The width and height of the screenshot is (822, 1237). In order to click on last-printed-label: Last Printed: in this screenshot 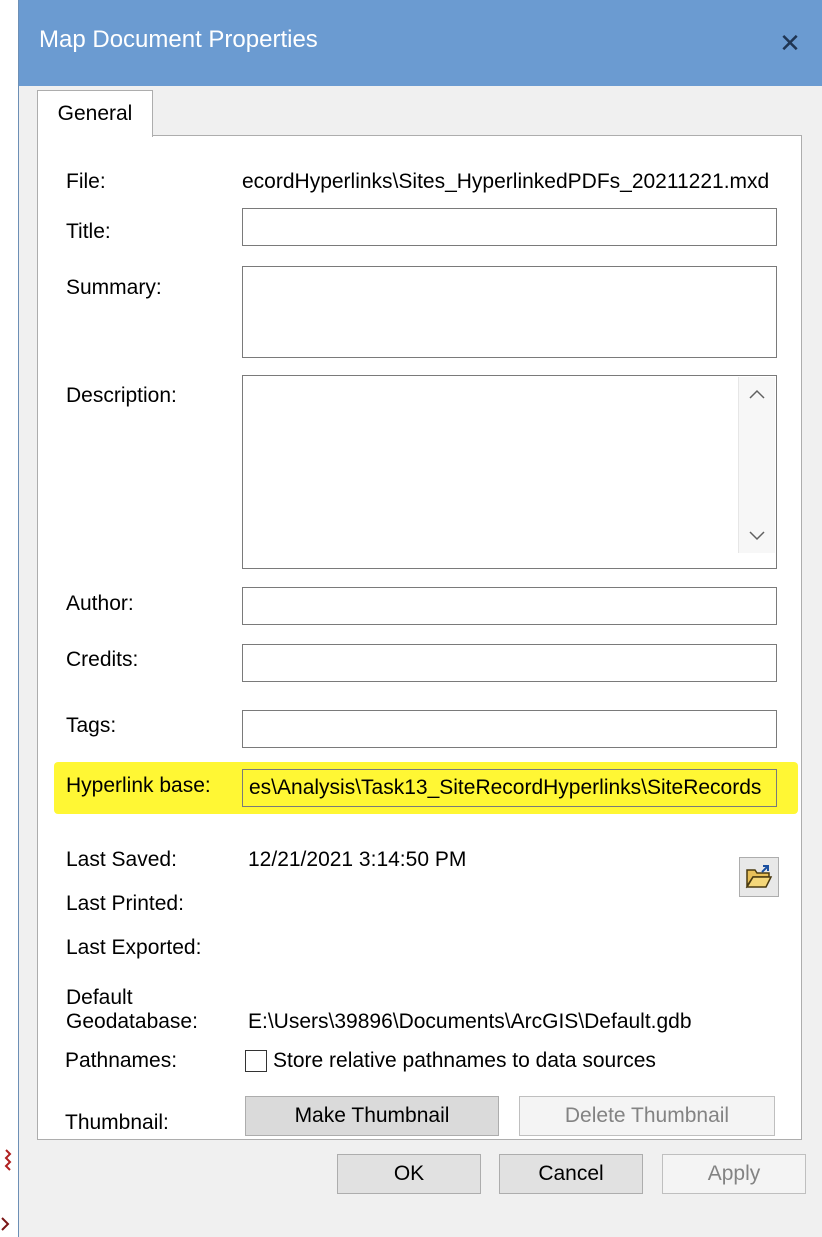, I will do `click(125, 903)`.